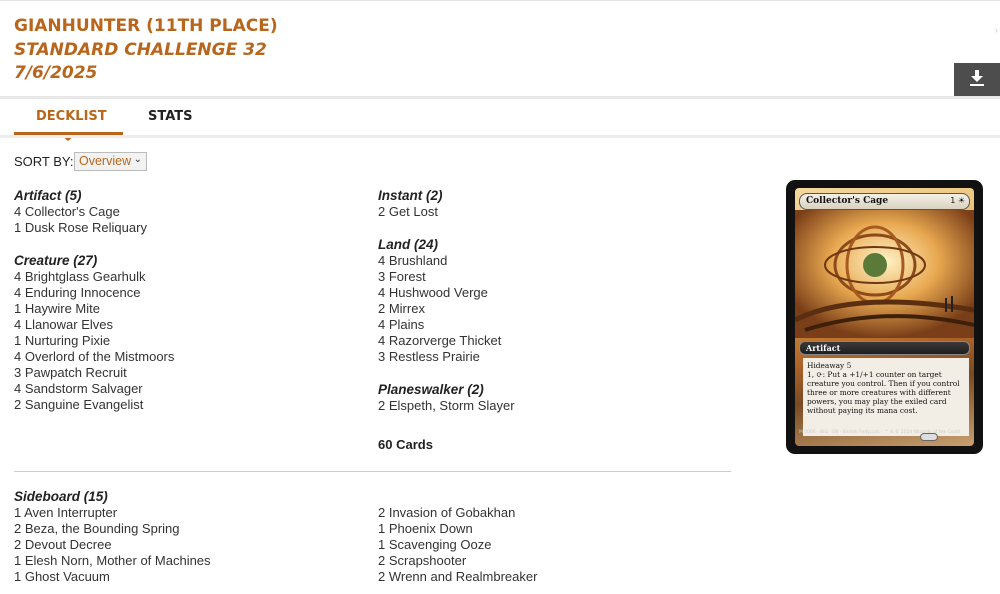 This screenshot has width=1000, height=594. Describe the element at coordinates (140, 50) in the screenshot. I see `event-name: STANDARD CHALLENGE 32` at that location.